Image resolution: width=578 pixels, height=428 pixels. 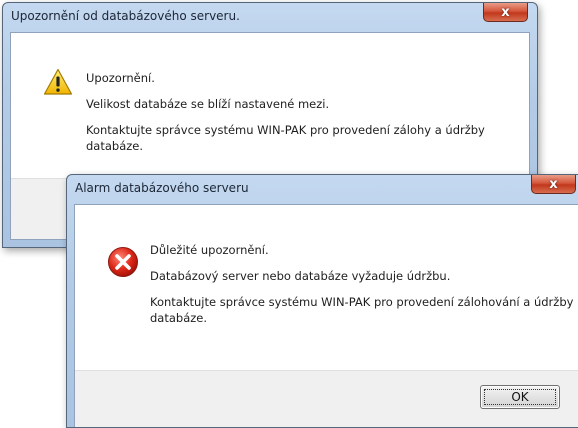 I want to click on warning-triangle-icon, so click(x=58, y=81).